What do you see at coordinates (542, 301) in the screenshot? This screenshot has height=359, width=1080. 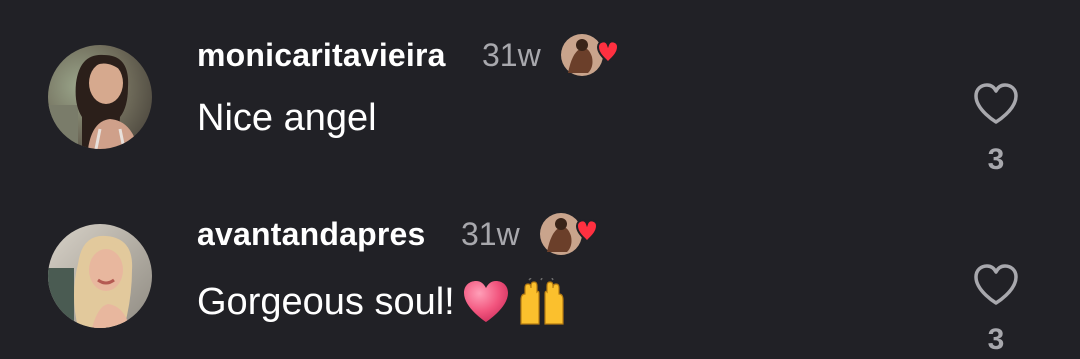 I see `raising-hands-icon` at bounding box center [542, 301].